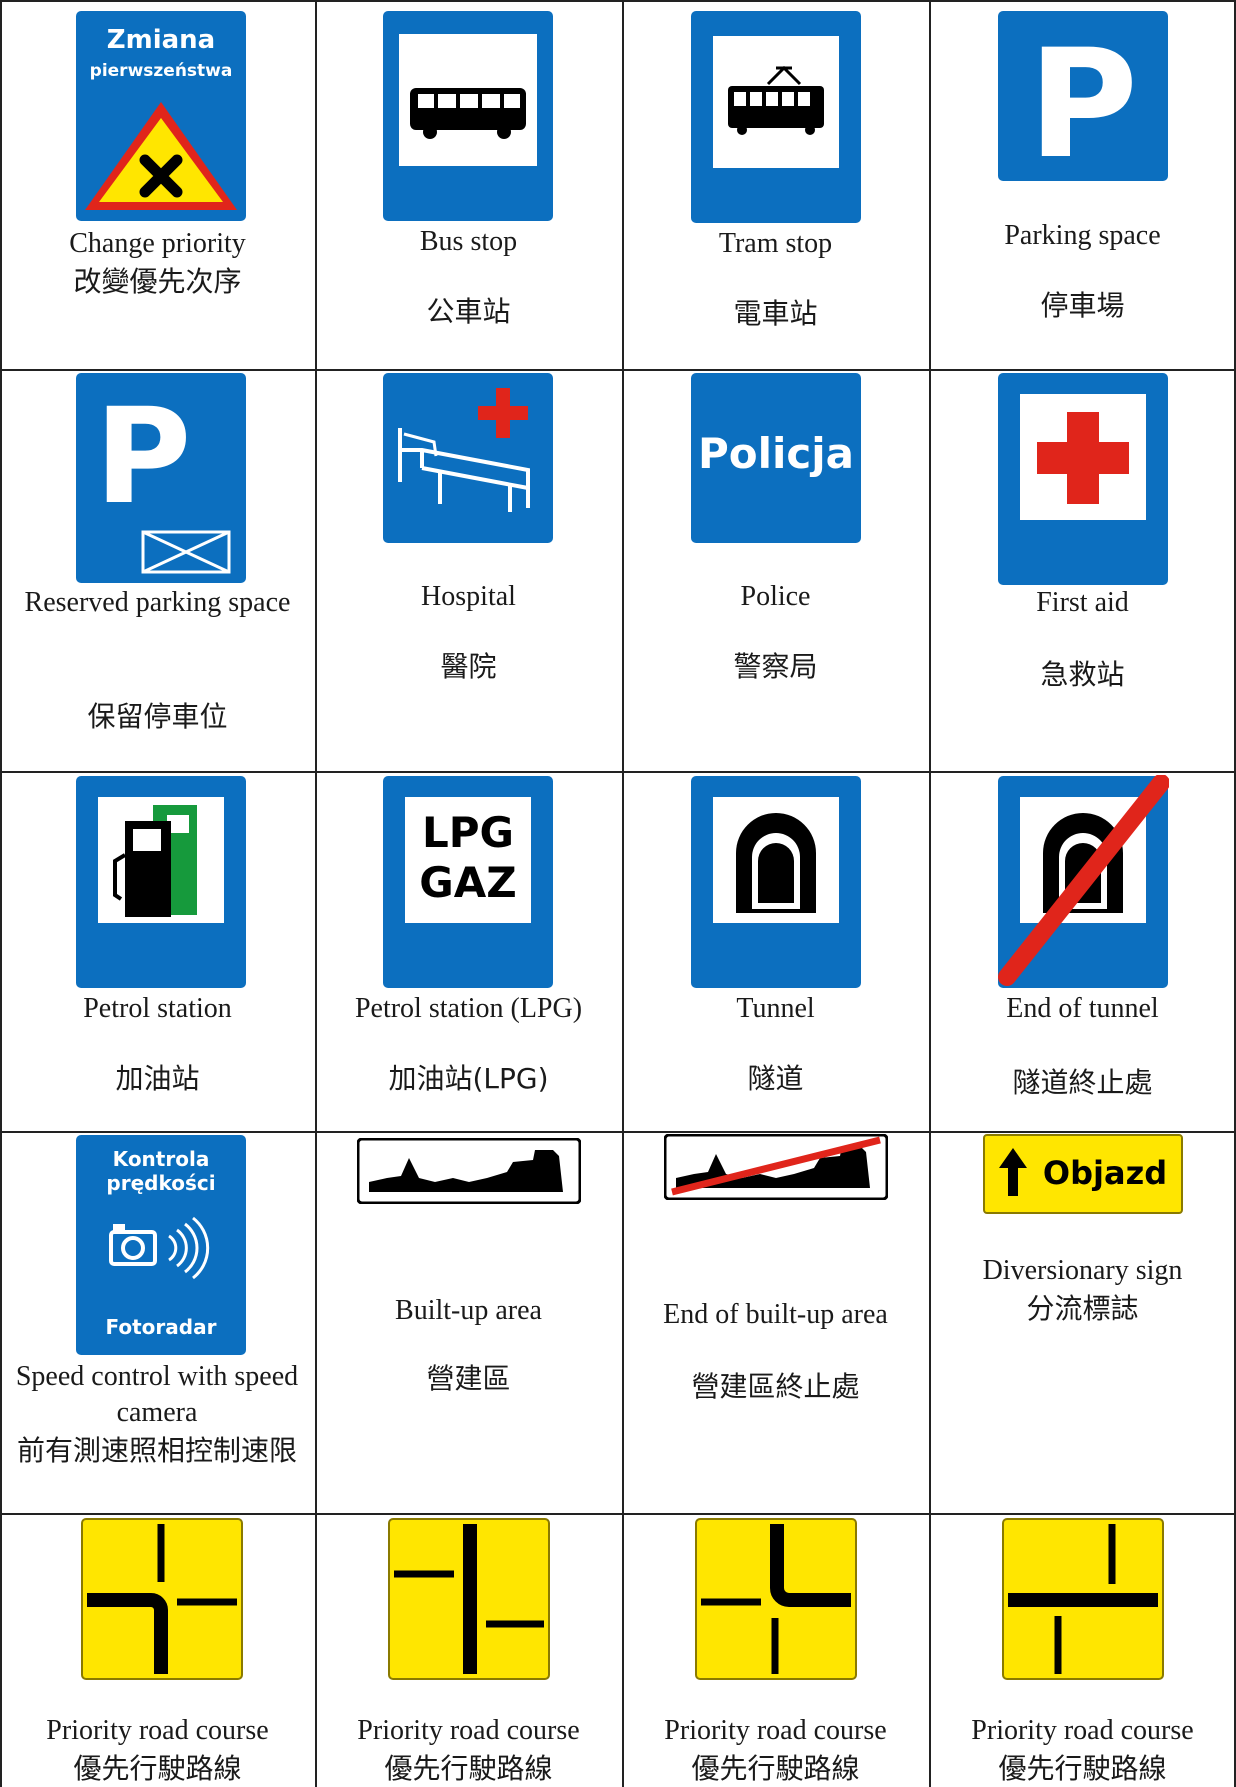 The image size is (1236, 1787). I want to click on sign-text-predkosci: prędkości, so click(160, 1183).